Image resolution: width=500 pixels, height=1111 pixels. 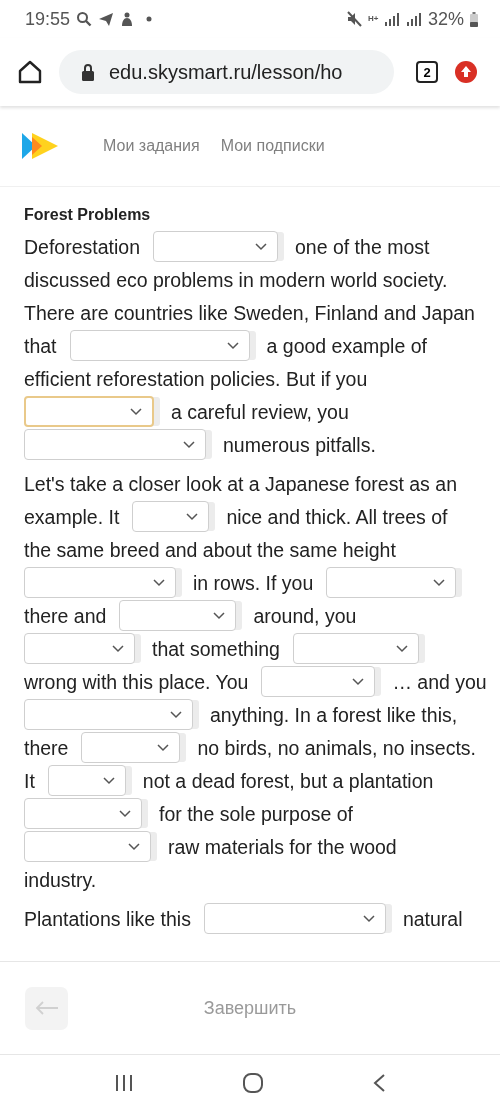 What do you see at coordinates (82, 246) in the screenshot?
I see `lesson-text: Deforestation` at bounding box center [82, 246].